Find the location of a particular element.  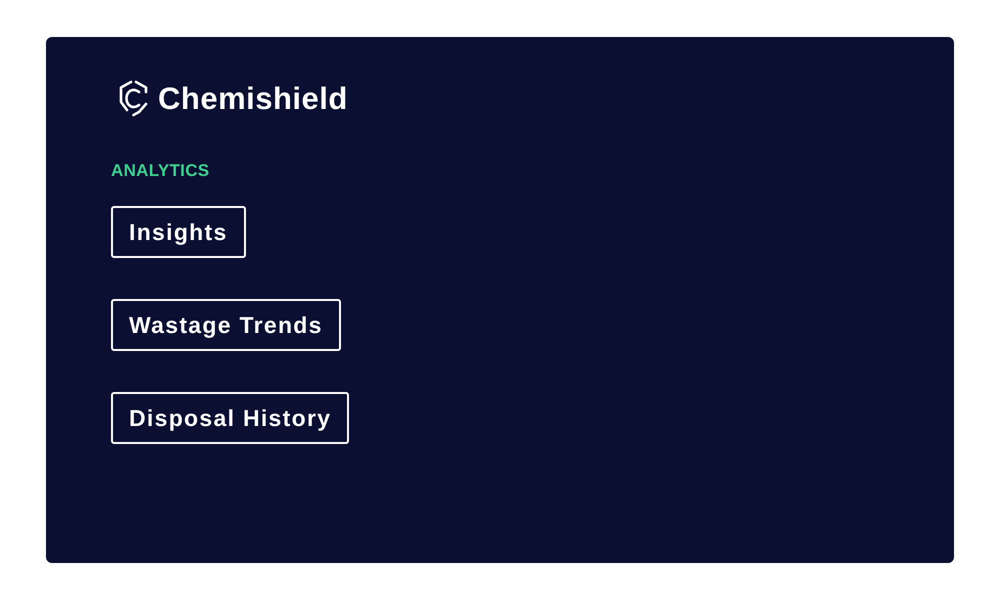

shield-logo-icon is located at coordinates (133, 98).